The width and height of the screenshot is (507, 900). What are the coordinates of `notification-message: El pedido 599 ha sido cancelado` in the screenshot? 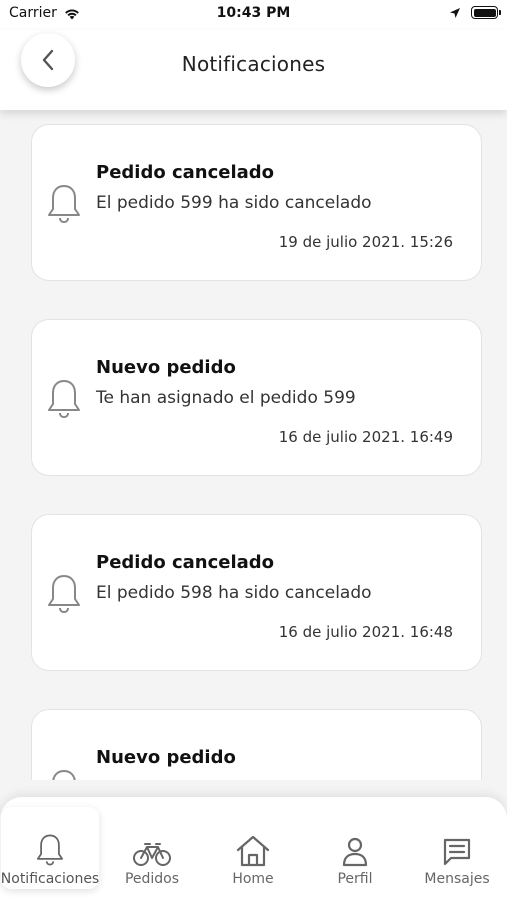 It's located at (234, 203).